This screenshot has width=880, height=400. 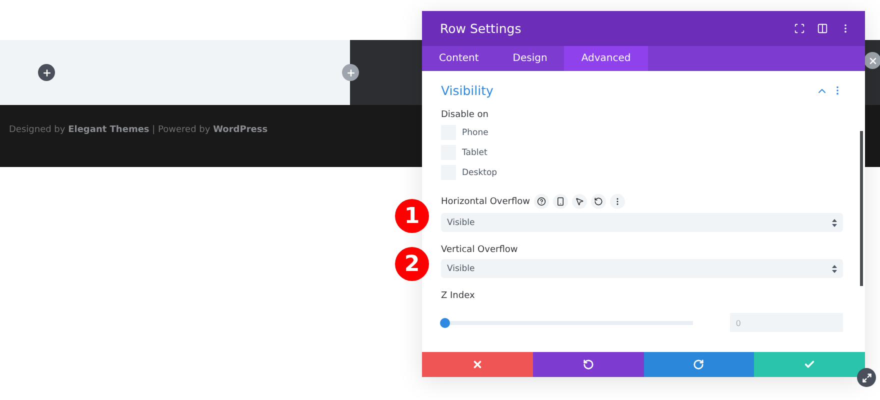 I want to click on checkbox-label: Desktop, so click(x=480, y=173).